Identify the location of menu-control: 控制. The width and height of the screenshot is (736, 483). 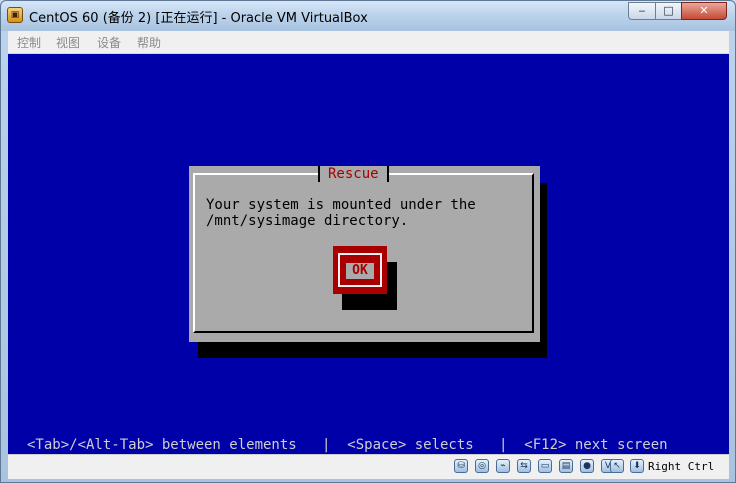
(29, 42).